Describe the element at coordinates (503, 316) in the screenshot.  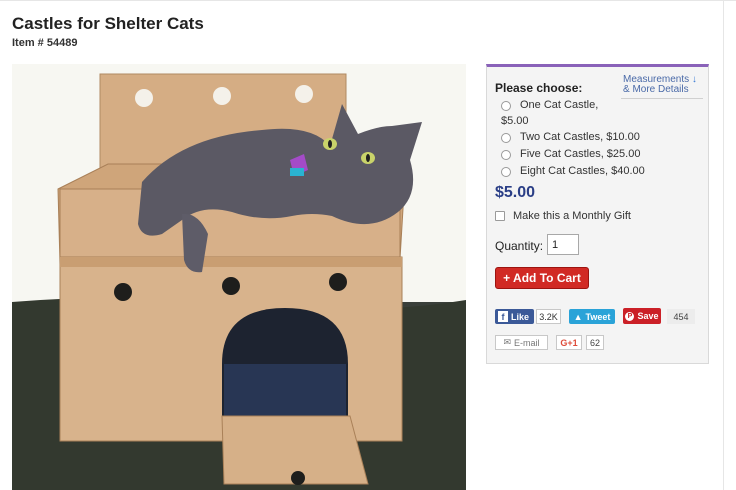
I see `facebook-icon: f` at that location.